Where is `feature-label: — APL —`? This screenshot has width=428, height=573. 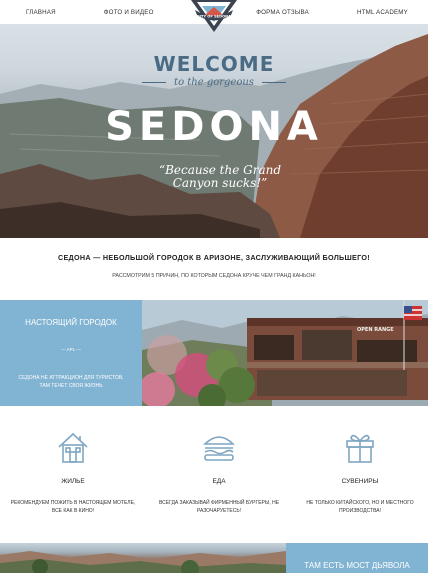 feature-label: — APL — is located at coordinates (71, 349).